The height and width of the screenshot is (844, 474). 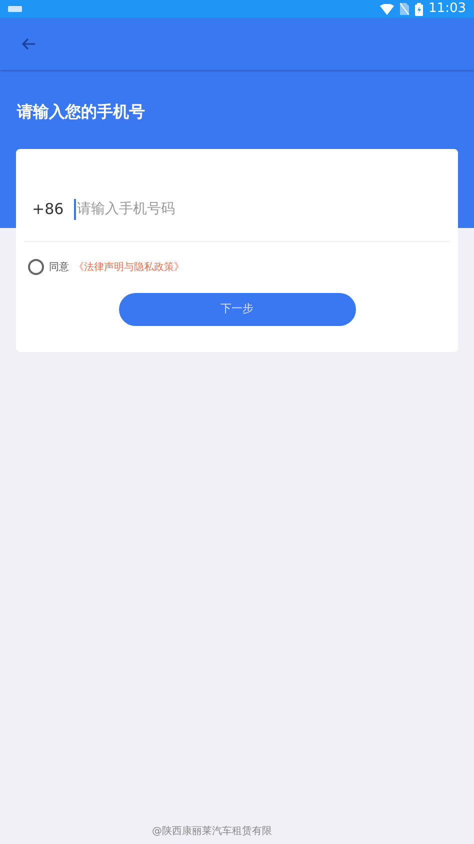 What do you see at coordinates (15, 9) in the screenshot?
I see `notification-icon` at bounding box center [15, 9].